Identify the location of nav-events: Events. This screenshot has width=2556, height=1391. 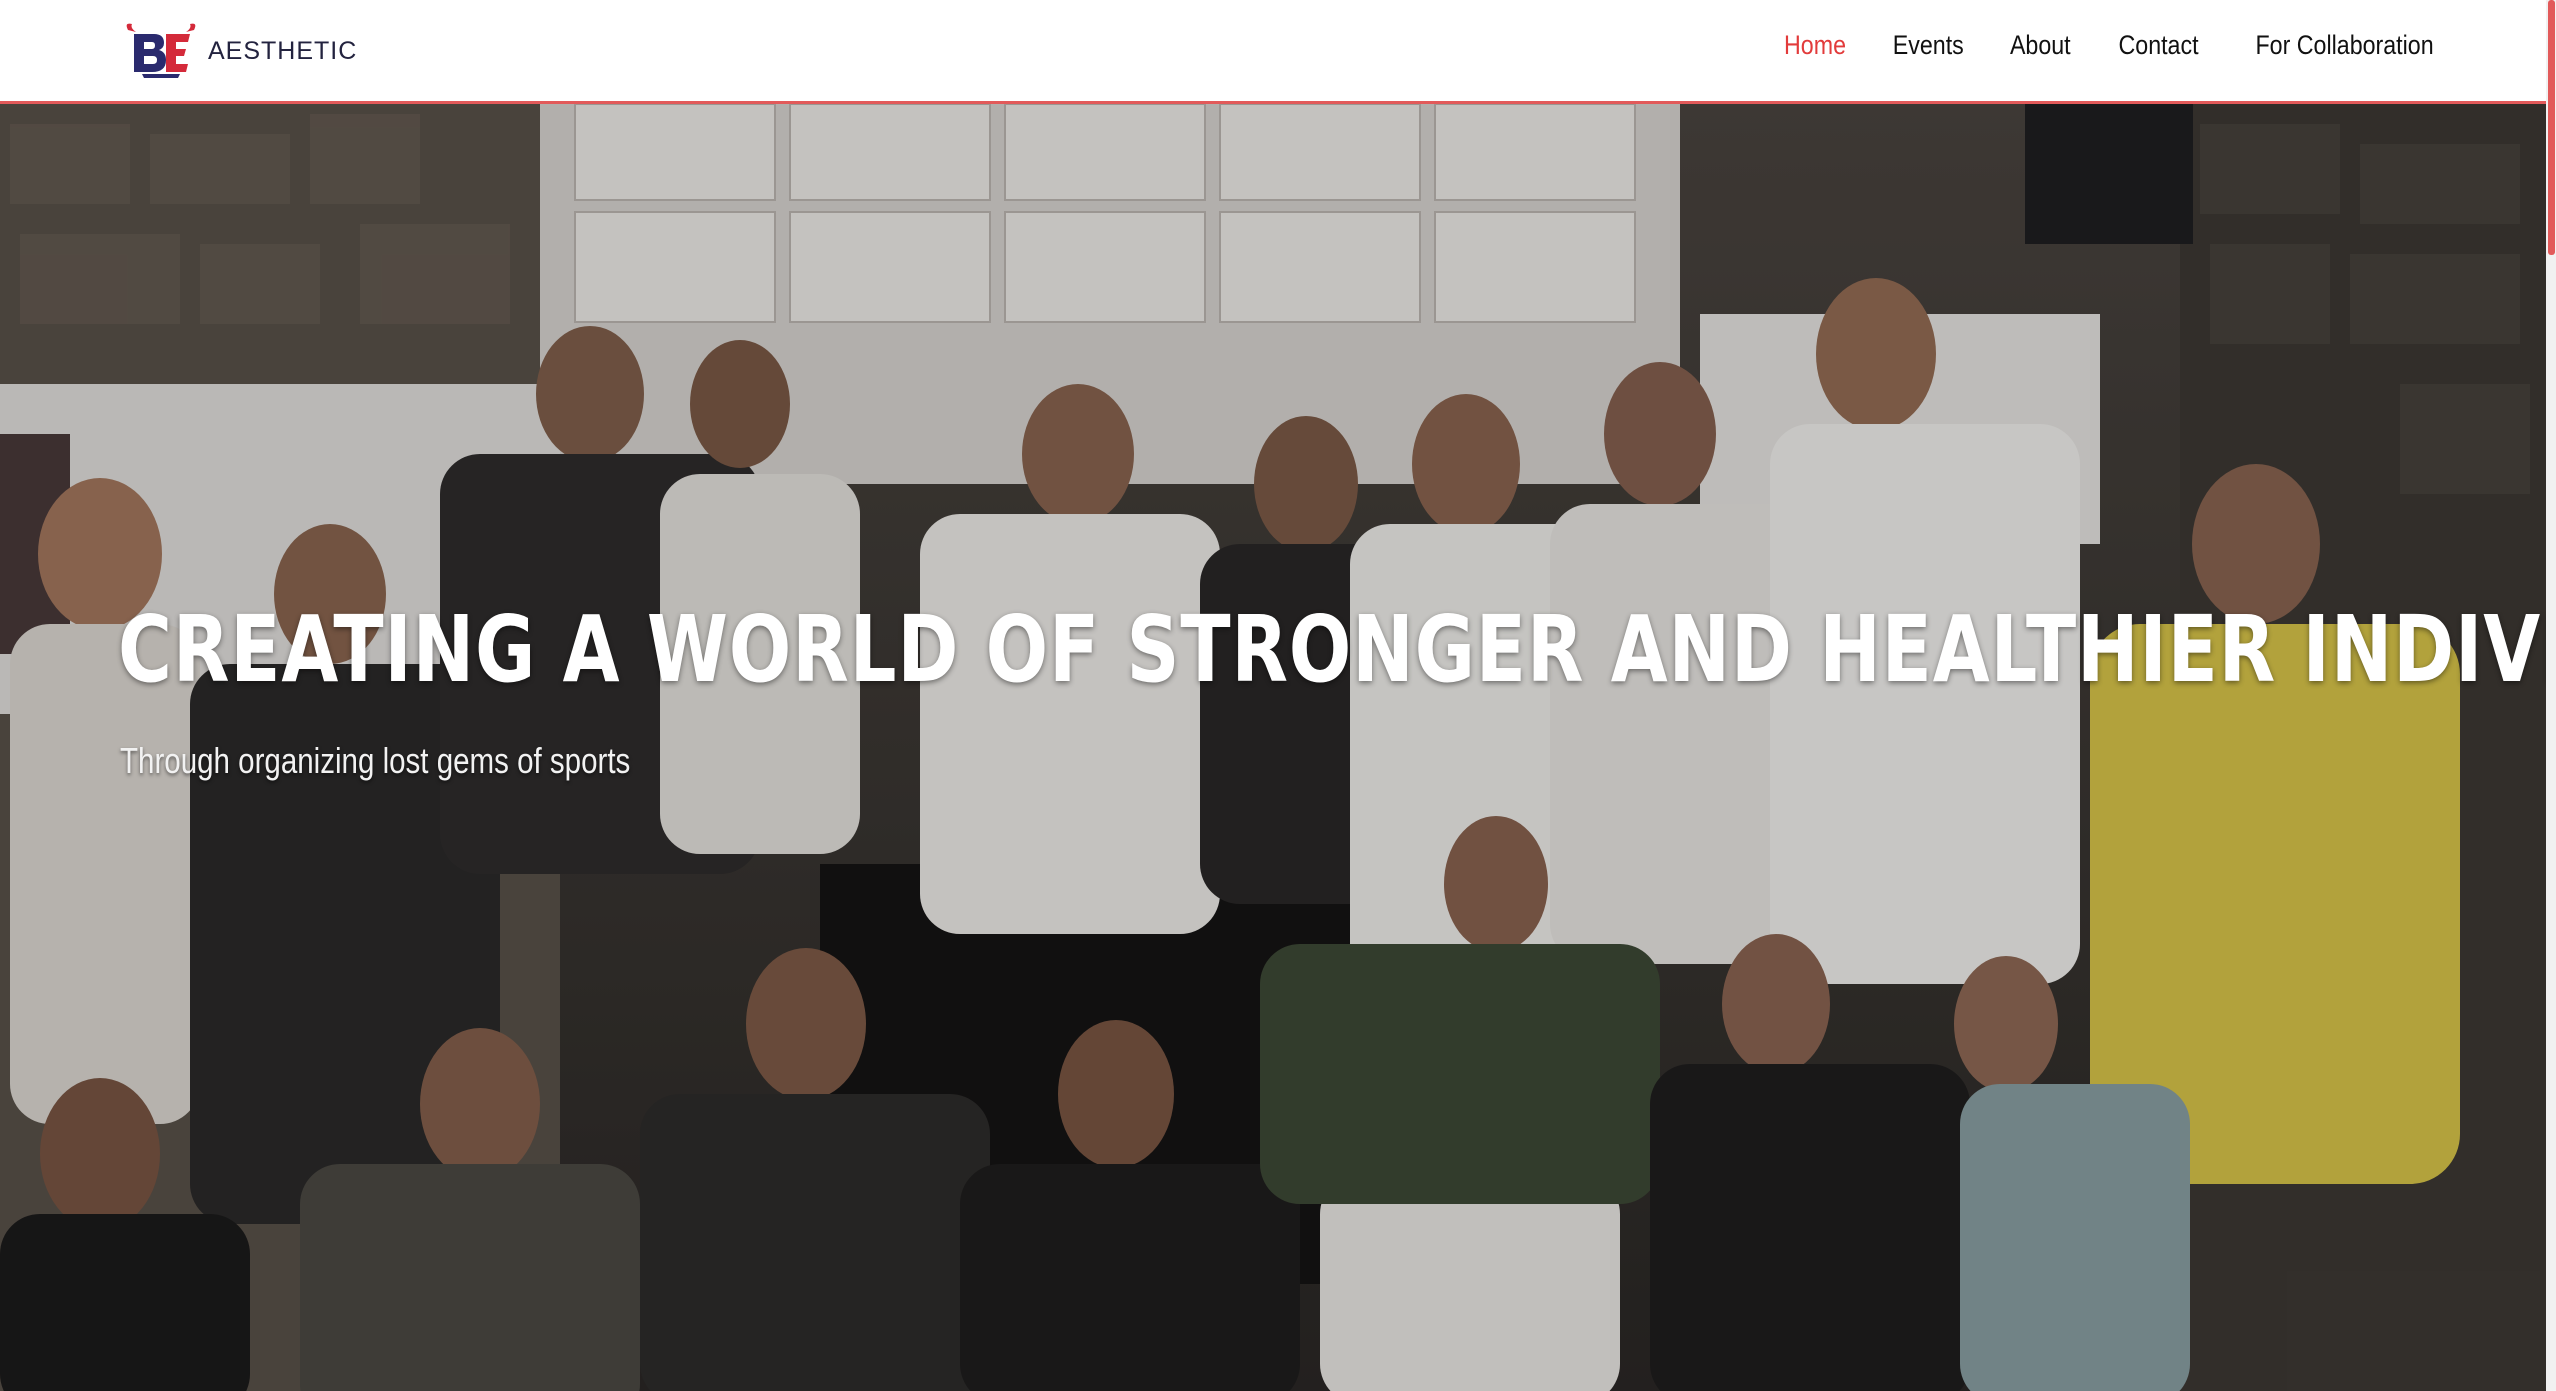
(1927, 45).